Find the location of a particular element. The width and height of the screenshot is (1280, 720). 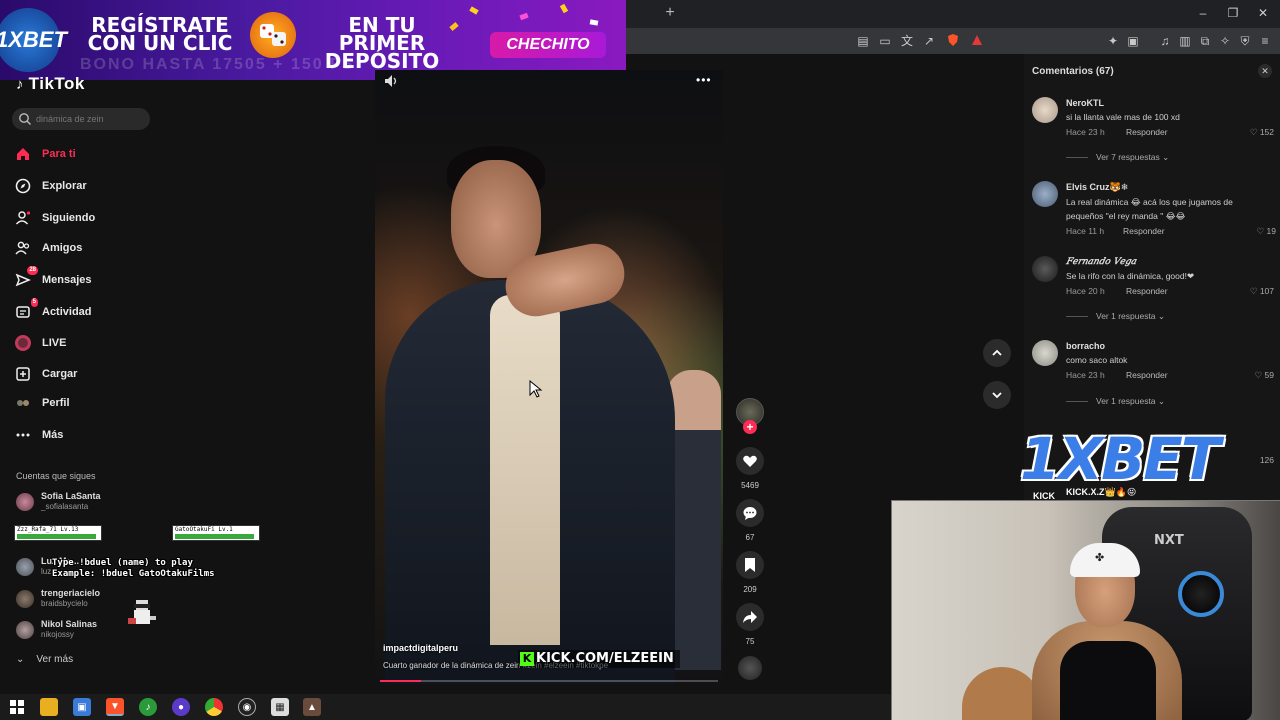

wallet-icon: ▣ is located at coordinates (1133, 41).